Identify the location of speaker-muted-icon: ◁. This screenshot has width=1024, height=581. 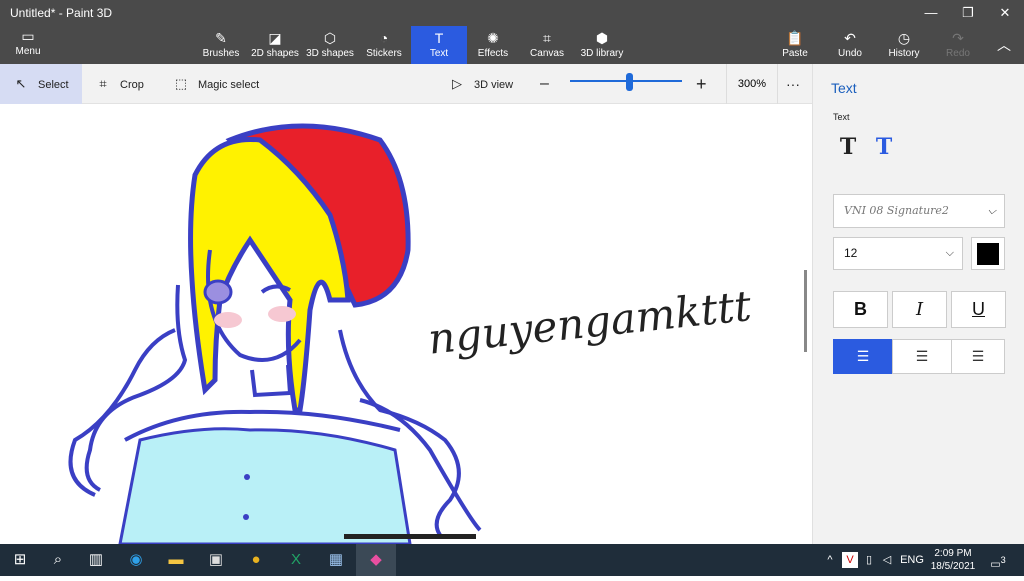
(887, 560).